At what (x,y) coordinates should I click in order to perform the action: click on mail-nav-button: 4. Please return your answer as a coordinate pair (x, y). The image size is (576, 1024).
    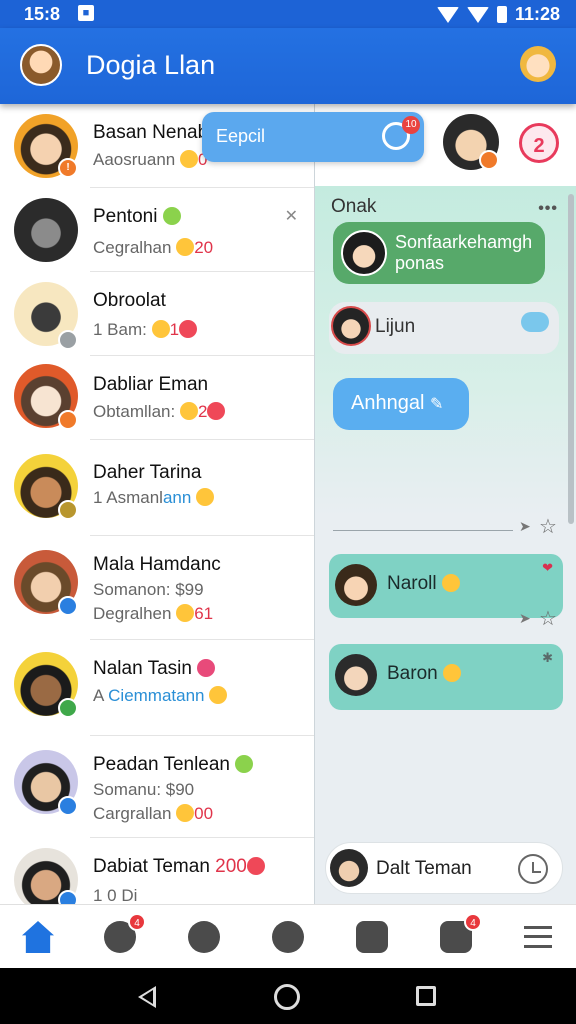
    Looking at the image, I should click on (459, 935).